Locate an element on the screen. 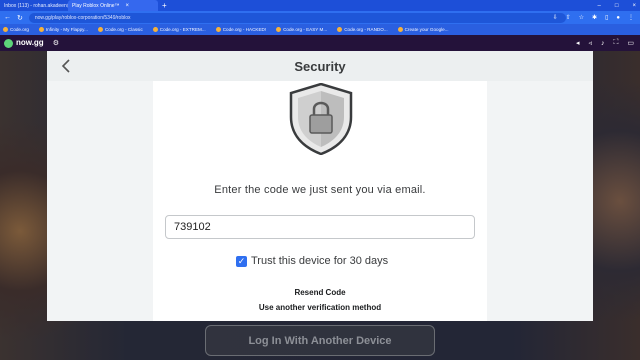  nowgg-logo-text: now.gg is located at coordinates (30, 42).